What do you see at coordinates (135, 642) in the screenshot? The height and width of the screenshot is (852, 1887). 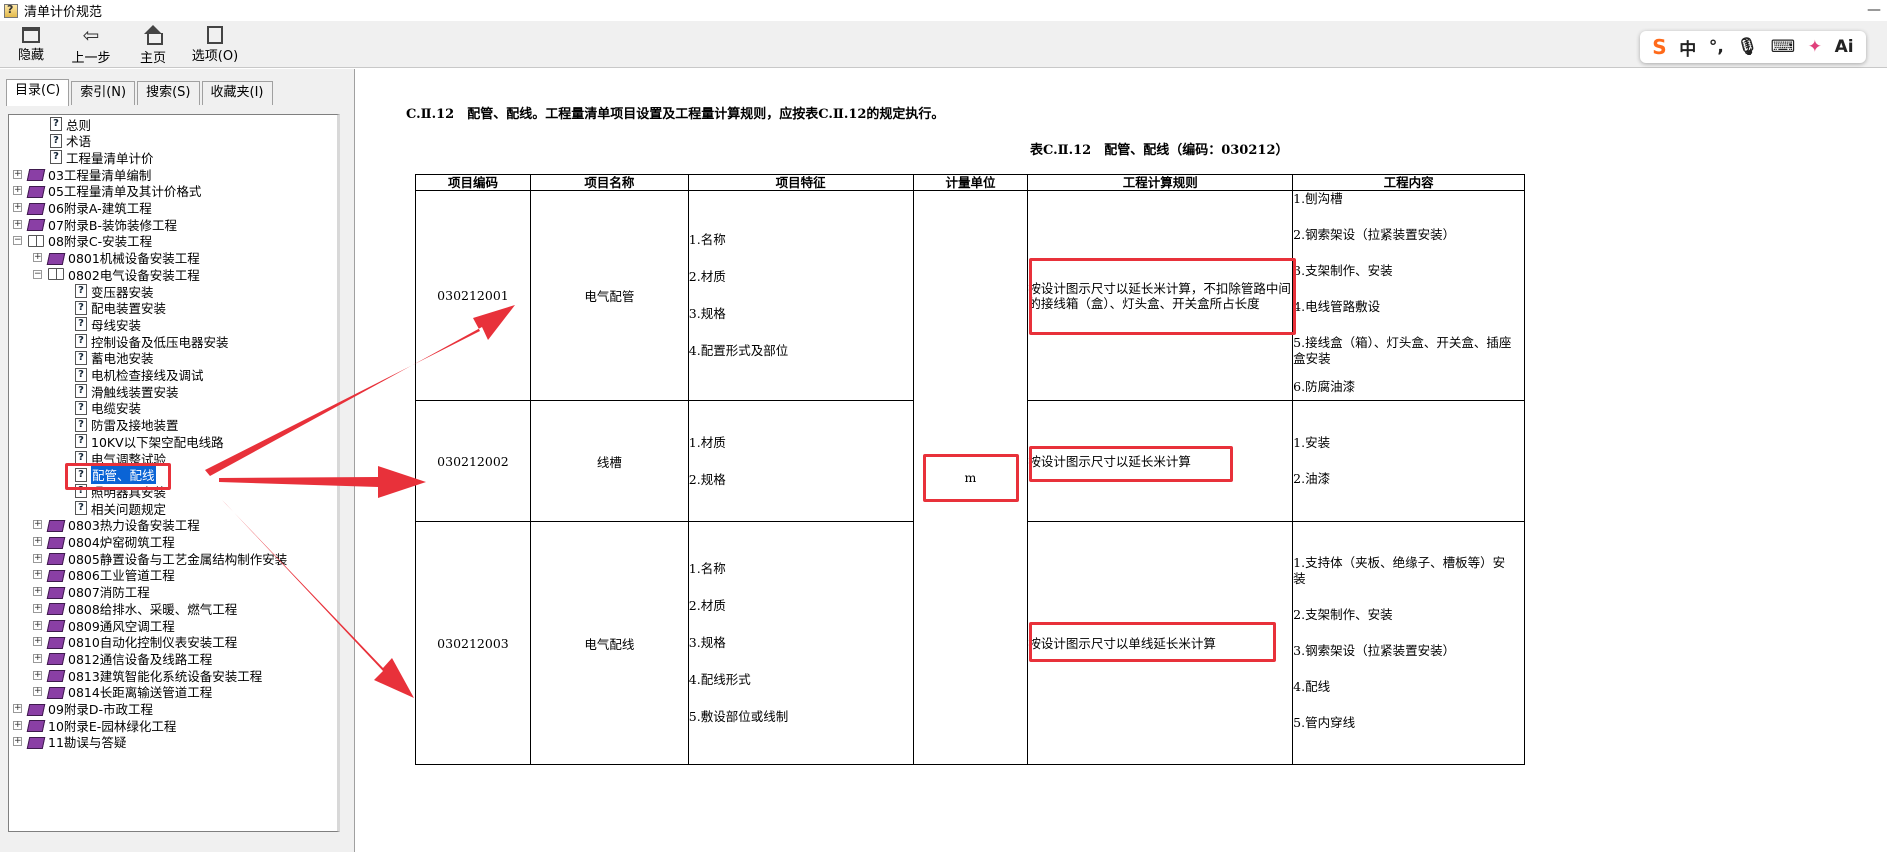 I see `tree-item: +0810自动化控制仪表安装工程` at bounding box center [135, 642].